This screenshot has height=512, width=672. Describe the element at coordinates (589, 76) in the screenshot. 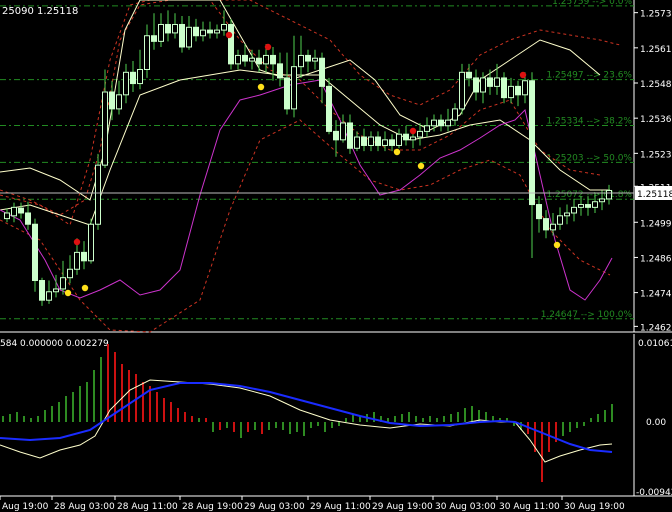

I see `fib-level-label: 1.25497 --> 23.6%` at that location.